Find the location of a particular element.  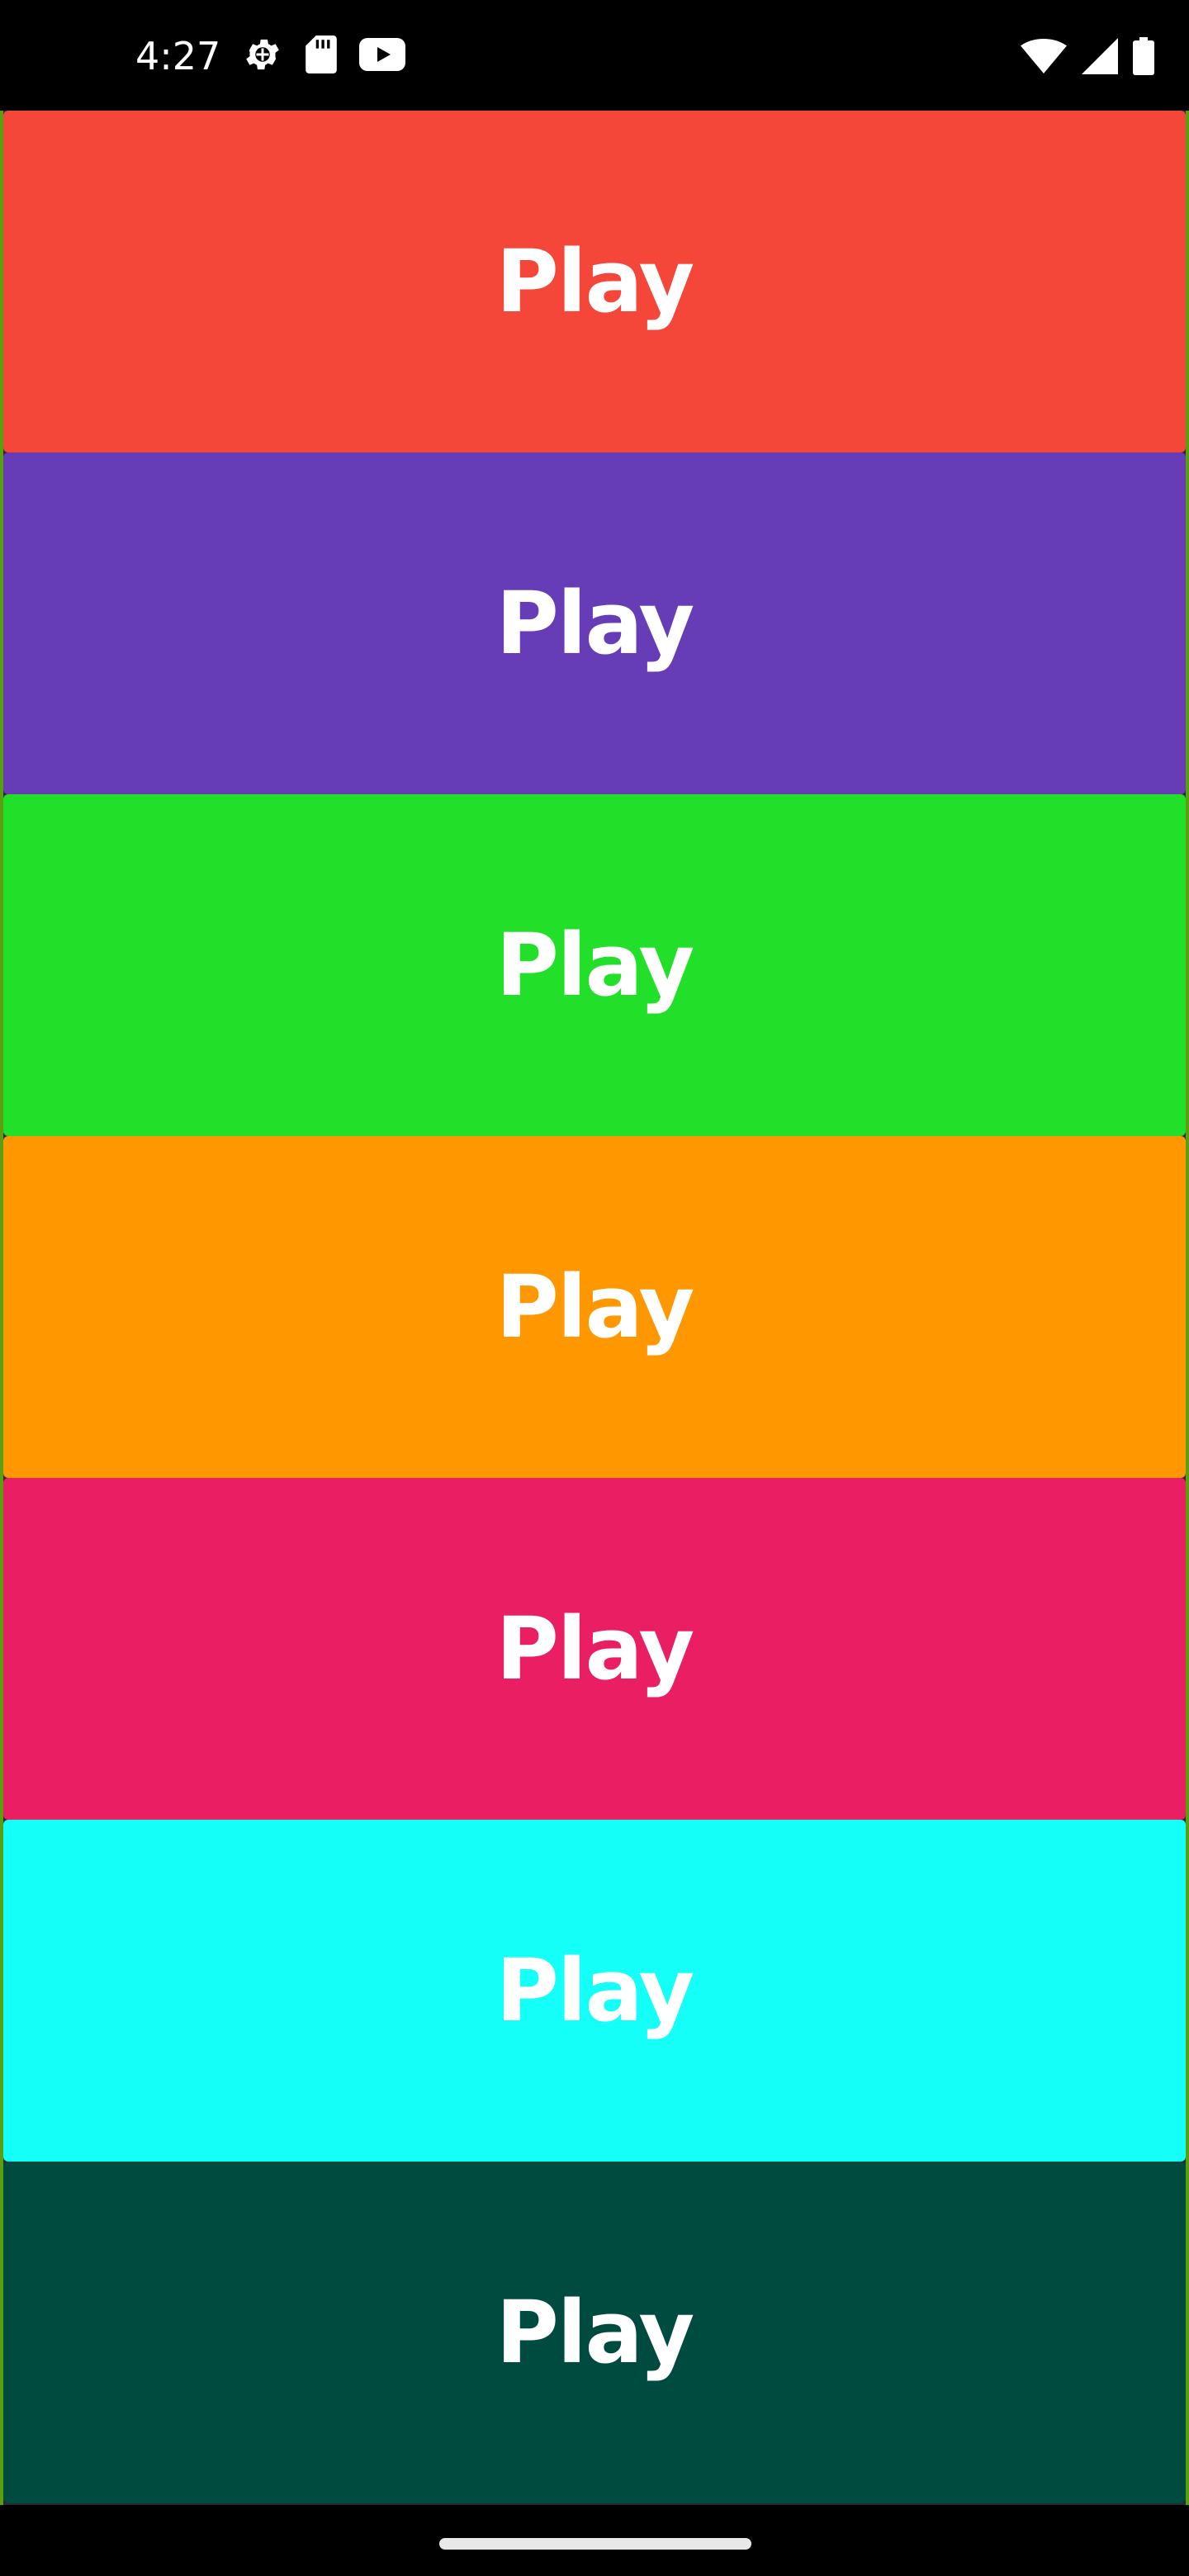

battery-icon is located at coordinates (1143, 57).